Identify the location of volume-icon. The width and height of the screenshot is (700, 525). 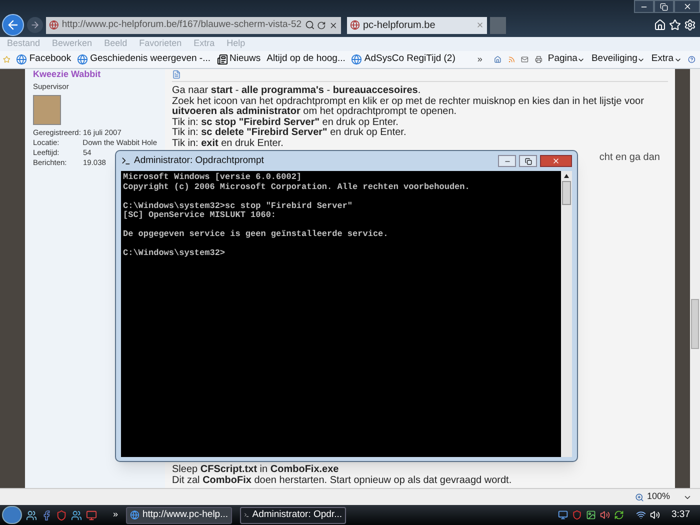
(655, 515).